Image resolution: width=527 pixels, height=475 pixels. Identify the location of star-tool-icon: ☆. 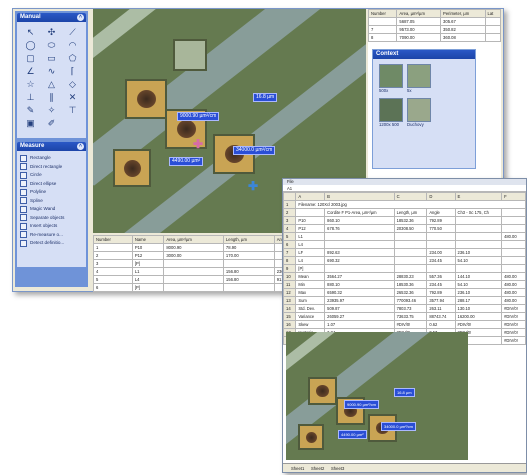
(30, 84).